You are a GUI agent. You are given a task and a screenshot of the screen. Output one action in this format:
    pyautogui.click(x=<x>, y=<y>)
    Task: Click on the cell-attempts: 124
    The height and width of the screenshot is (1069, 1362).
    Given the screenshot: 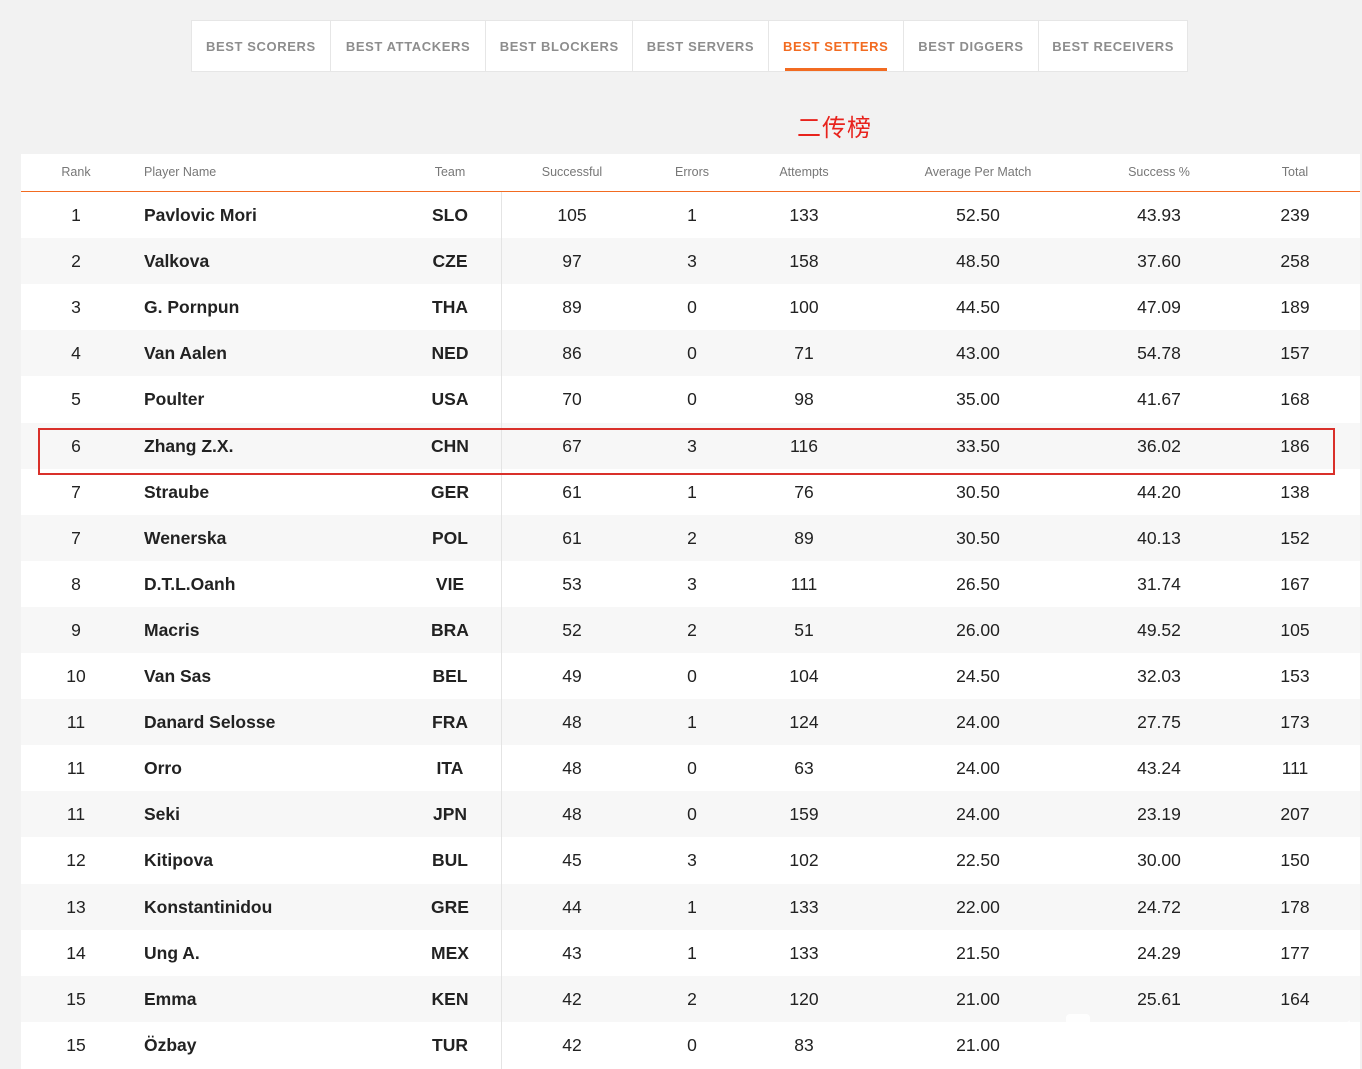 What is the action you would take?
    pyautogui.click(x=804, y=722)
    